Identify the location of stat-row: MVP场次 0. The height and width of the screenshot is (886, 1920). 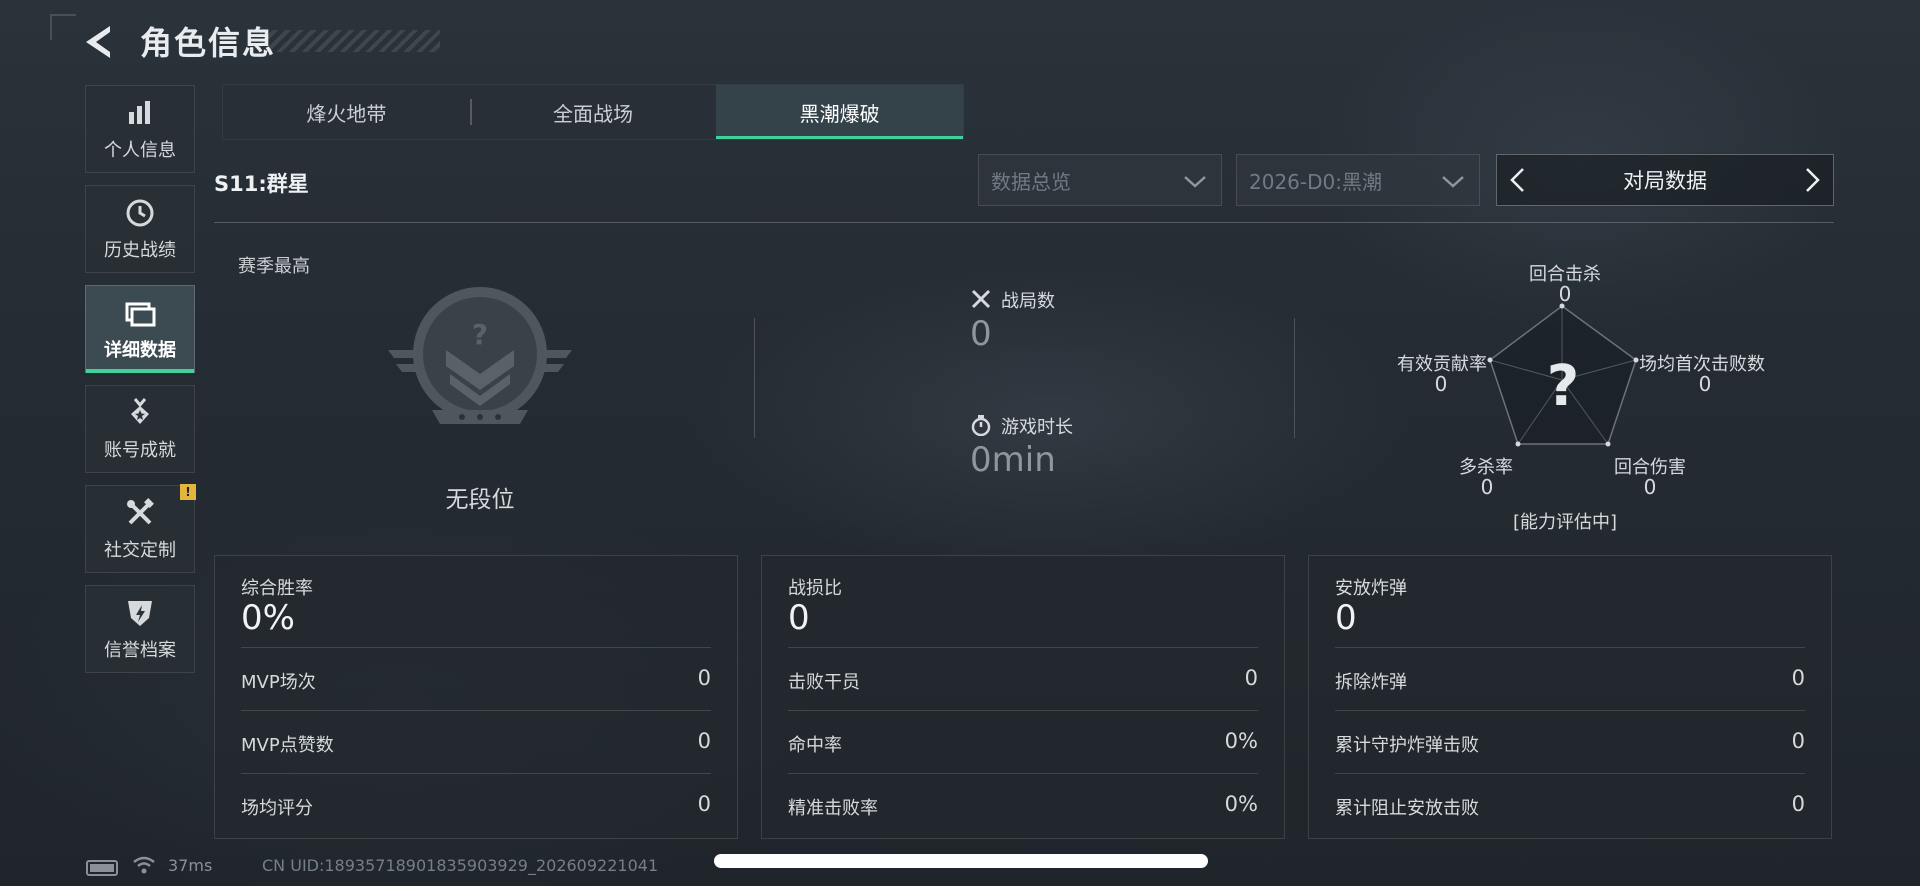
(476, 679).